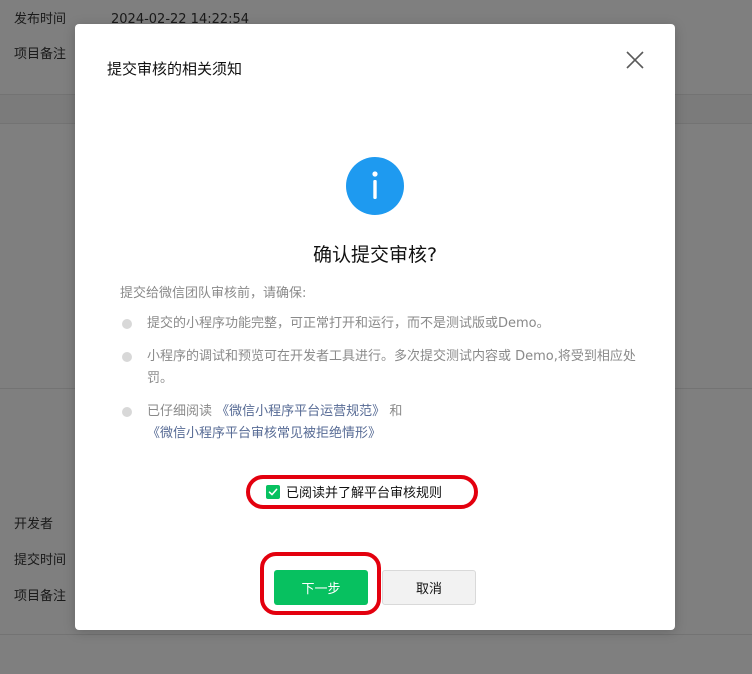 Image resolution: width=752 pixels, height=674 pixels. I want to click on close-icon, so click(635, 60).